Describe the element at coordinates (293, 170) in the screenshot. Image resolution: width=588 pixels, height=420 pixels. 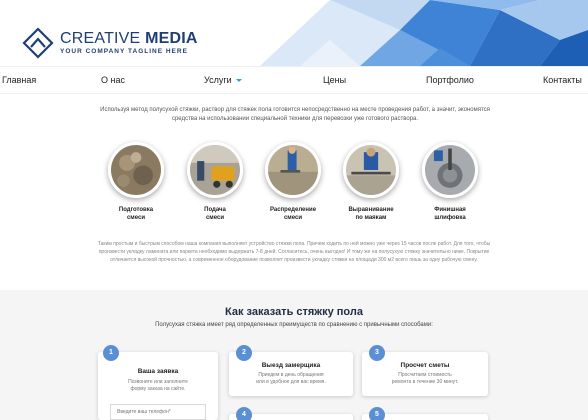
I see `step-image-distribute` at that location.